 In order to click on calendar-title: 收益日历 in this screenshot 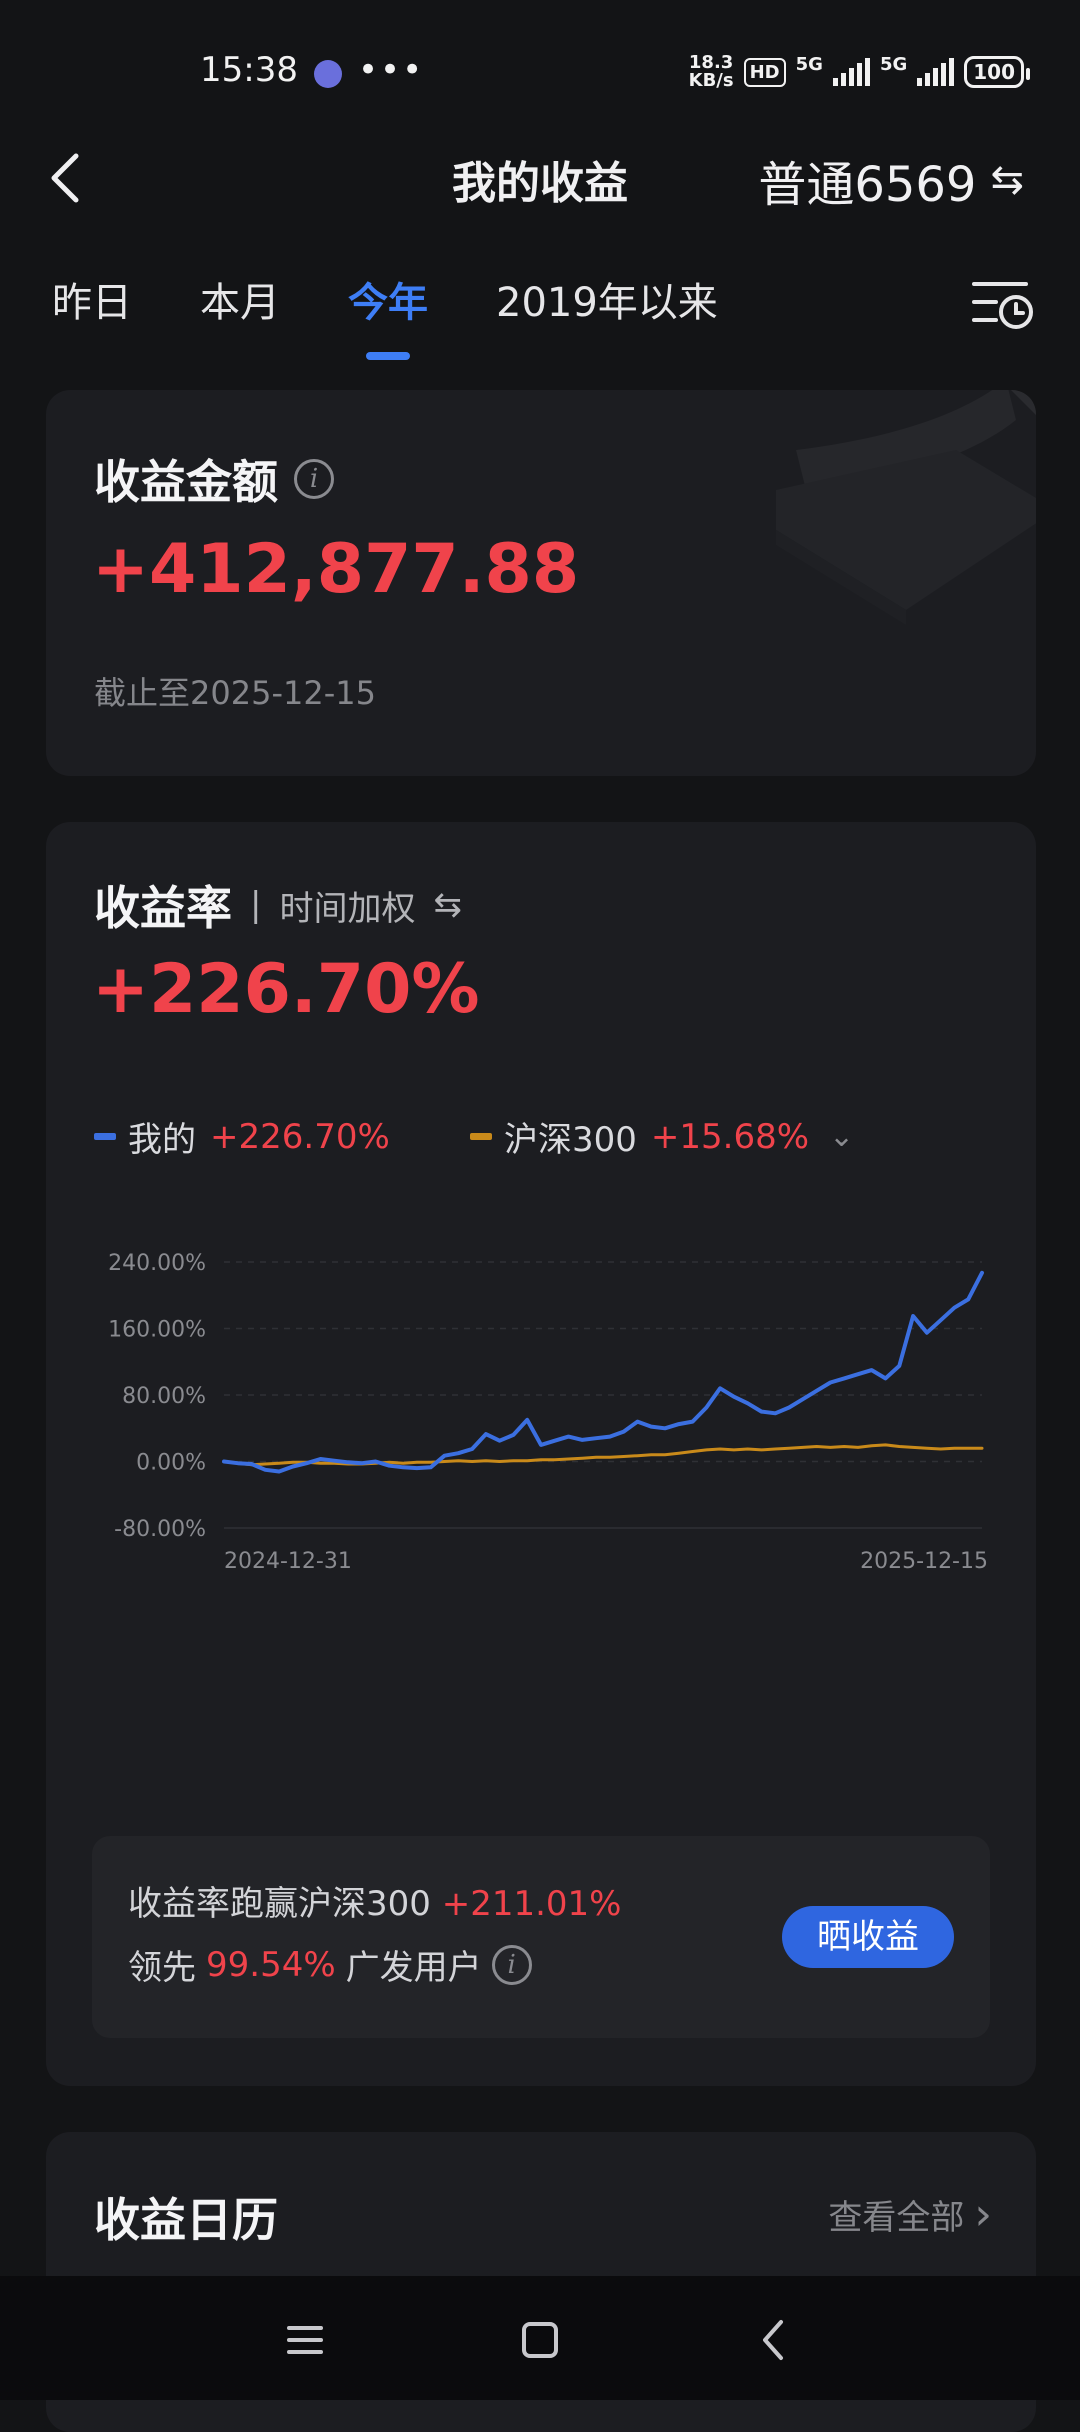, I will do `click(186, 2220)`.